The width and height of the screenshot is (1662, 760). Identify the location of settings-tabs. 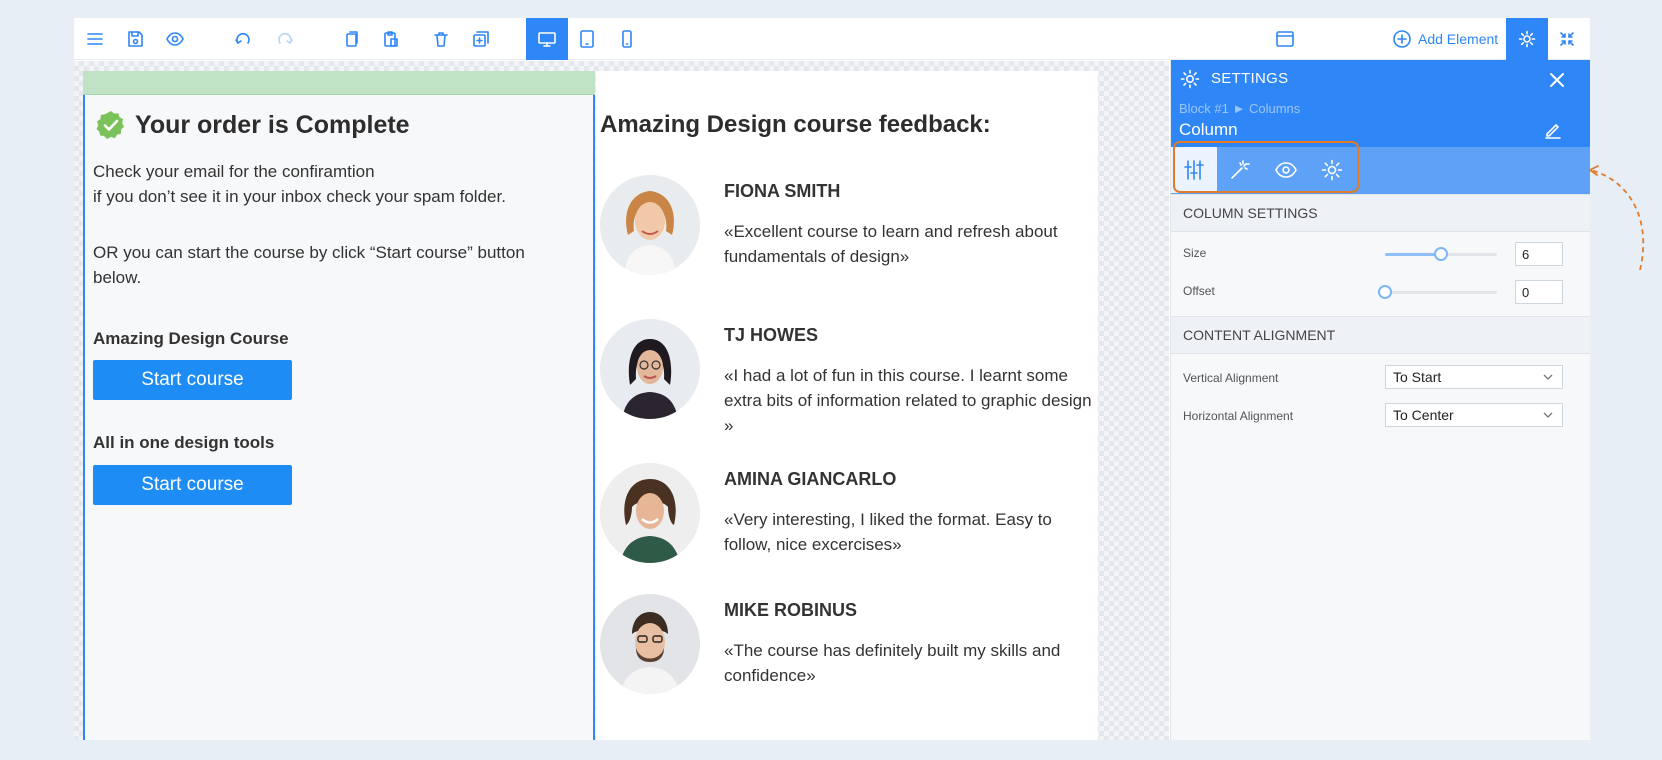
(1380, 171).